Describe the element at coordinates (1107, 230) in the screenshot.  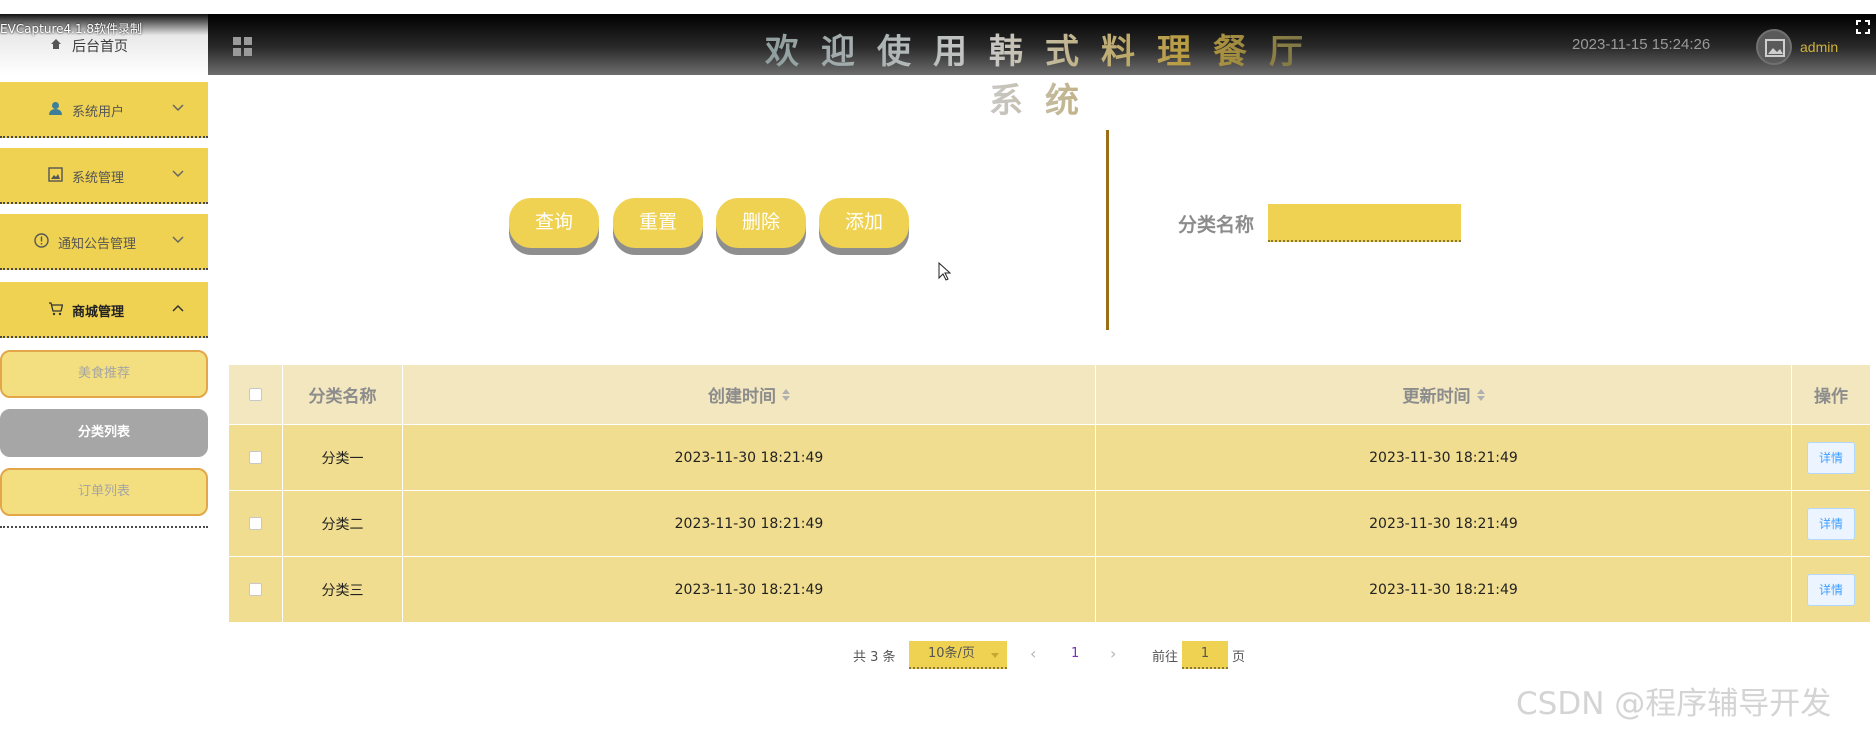
I see `search-divider` at that location.